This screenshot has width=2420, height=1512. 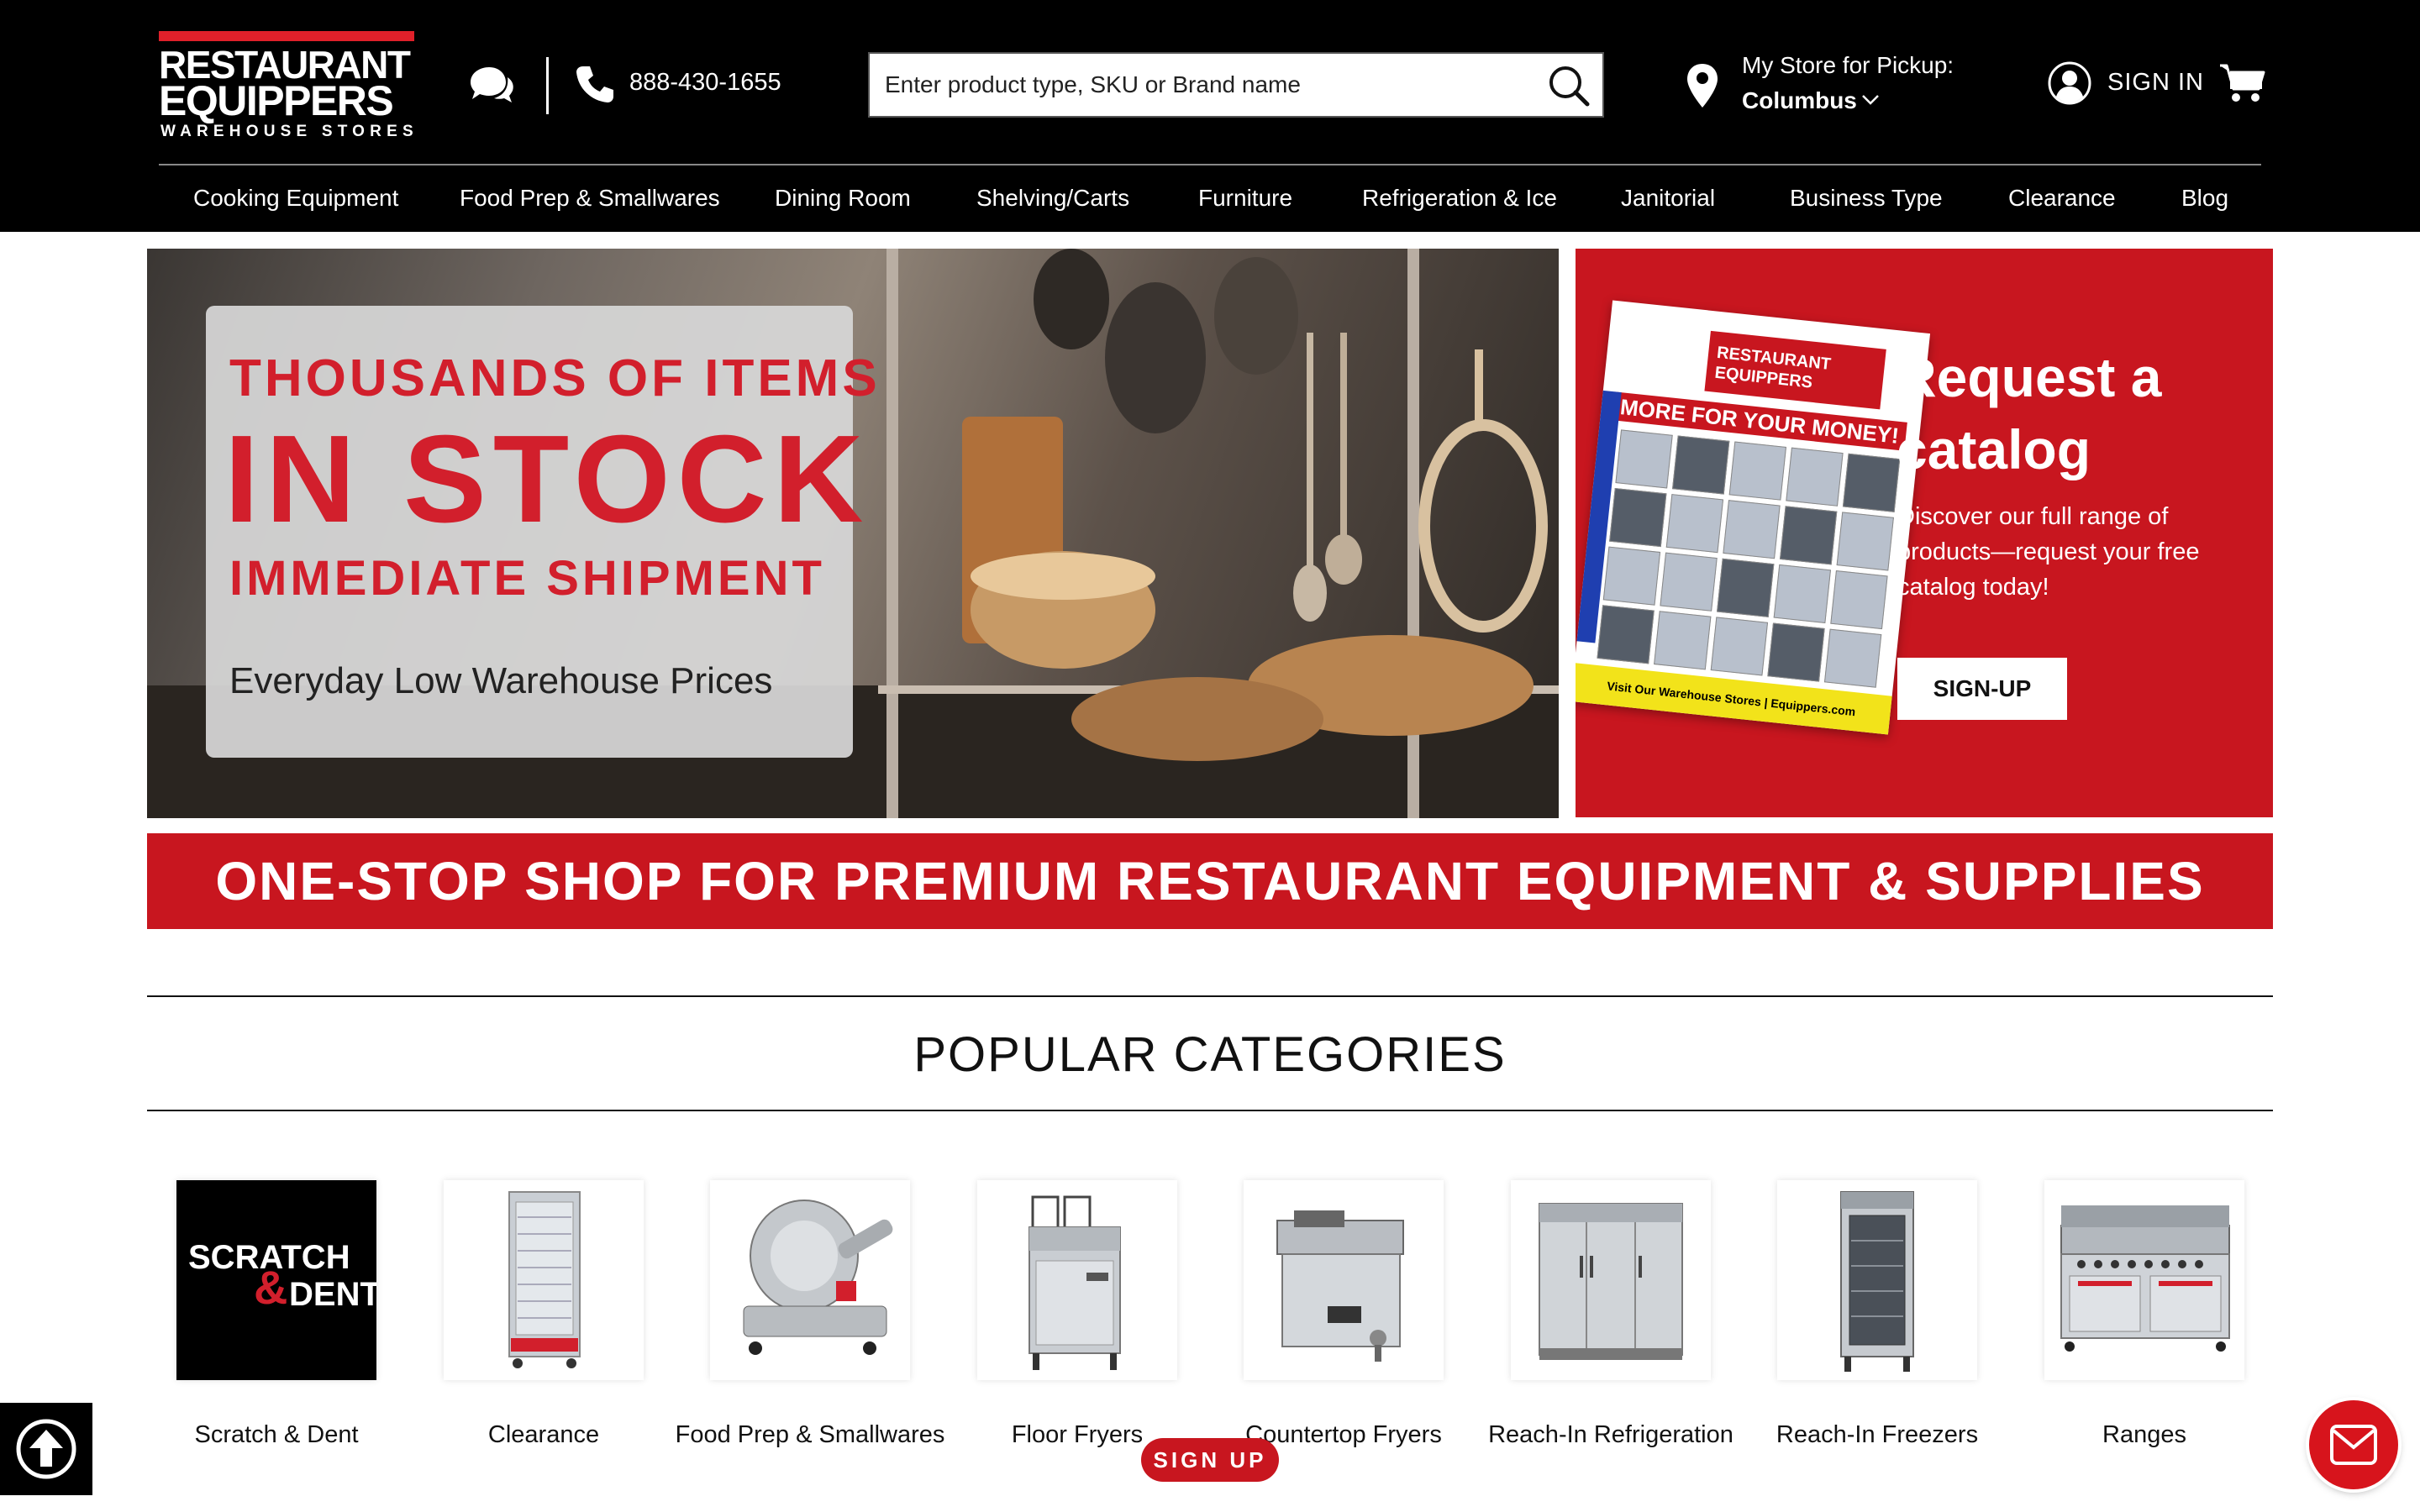 What do you see at coordinates (2205, 198) in the screenshot?
I see `nav-blog: Blog` at bounding box center [2205, 198].